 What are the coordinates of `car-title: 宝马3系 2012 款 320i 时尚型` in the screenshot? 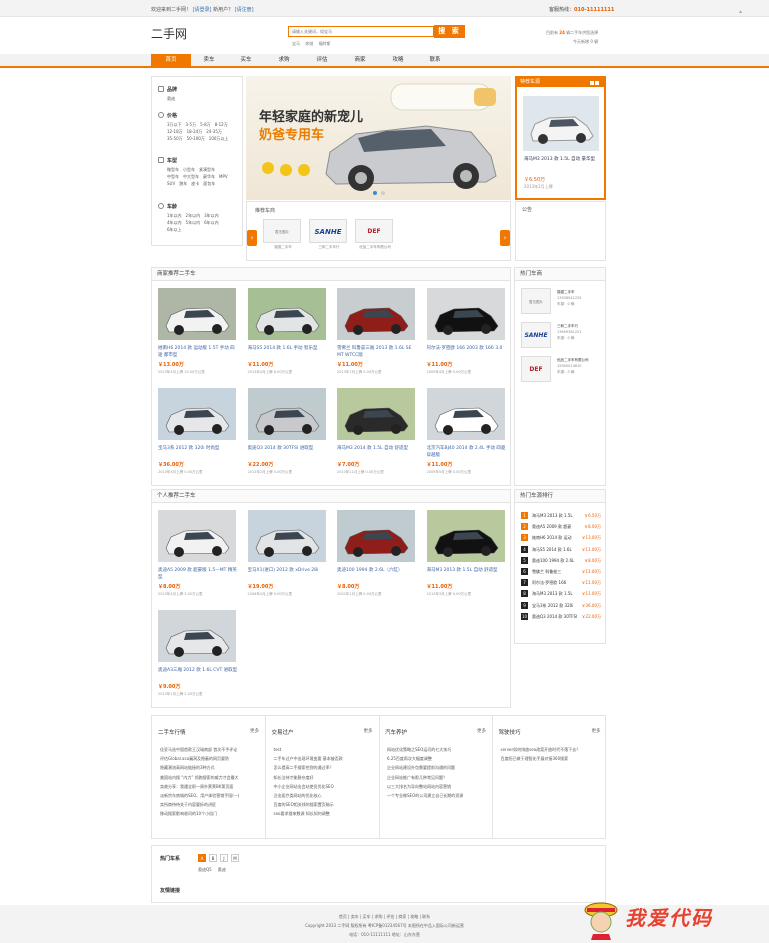 It's located at (198, 452).